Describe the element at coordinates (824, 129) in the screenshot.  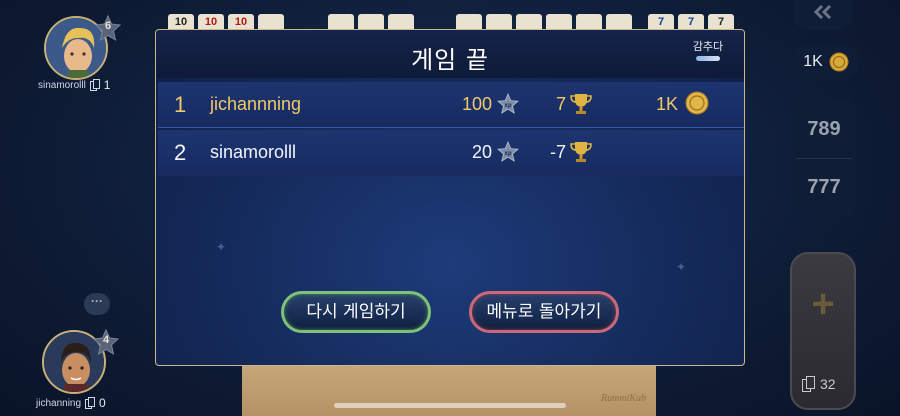
I see `score-value: 789` at that location.